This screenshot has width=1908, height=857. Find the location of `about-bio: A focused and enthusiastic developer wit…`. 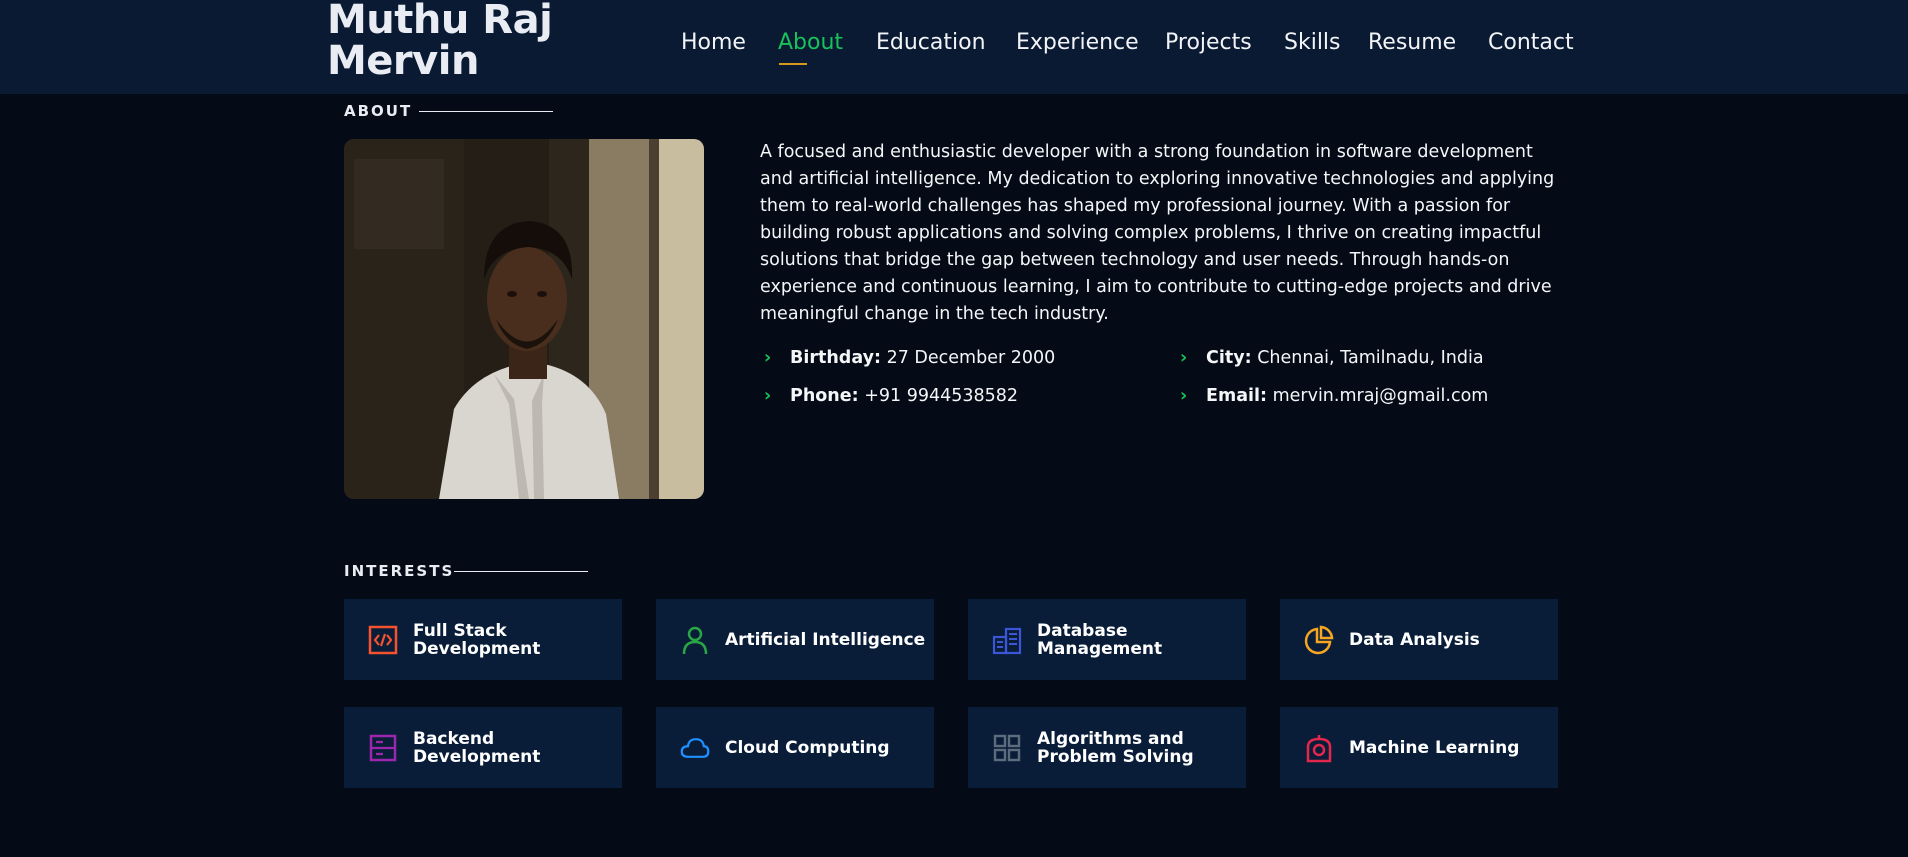

about-bio: A focused and enthusiastic developer wit… is located at coordinates (1157, 233).